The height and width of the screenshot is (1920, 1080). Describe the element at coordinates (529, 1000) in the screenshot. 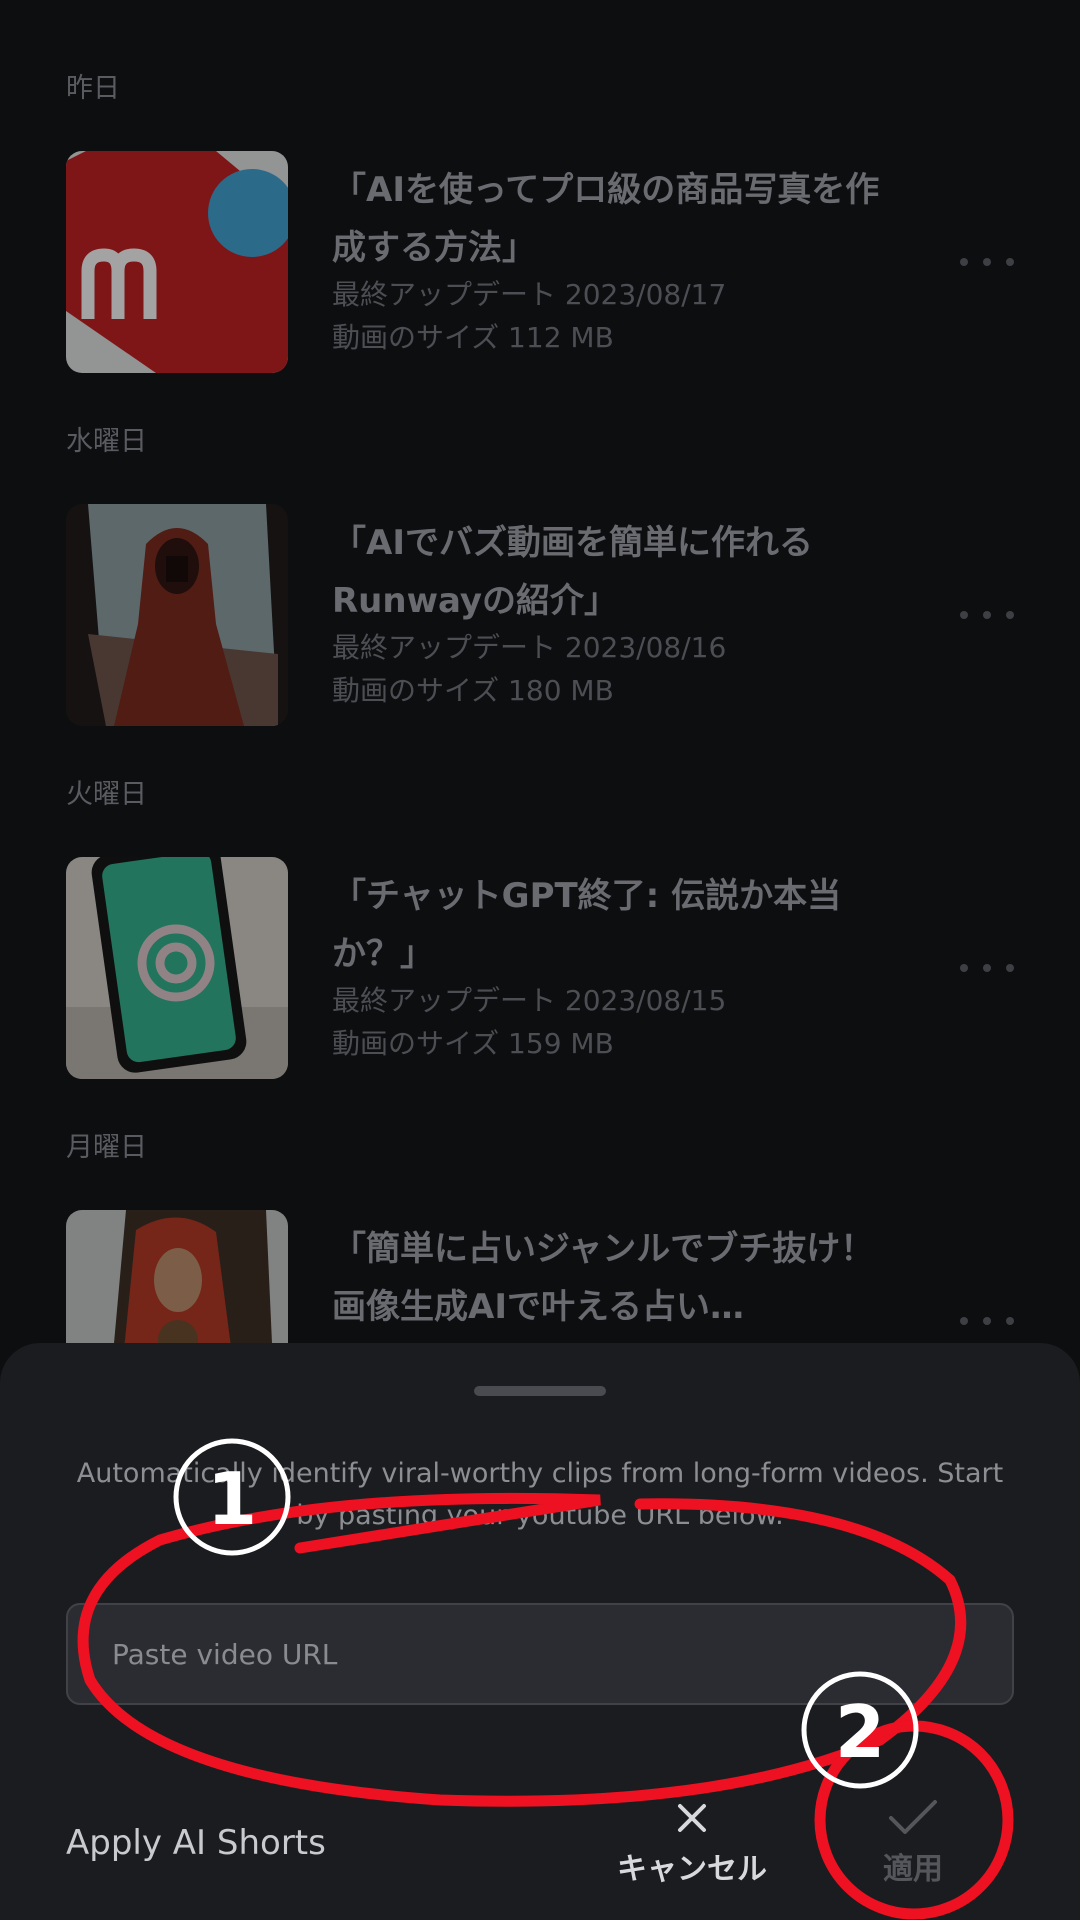

I see `video-updated: 最終アップデート 2023/08/15` at that location.